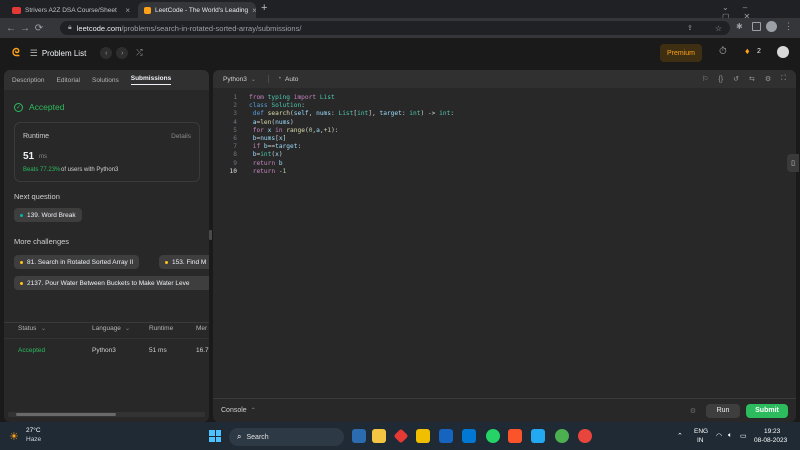  What do you see at coordinates (771, 26) in the screenshot?
I see `profile-avatar` at bounding box center [771, 26].